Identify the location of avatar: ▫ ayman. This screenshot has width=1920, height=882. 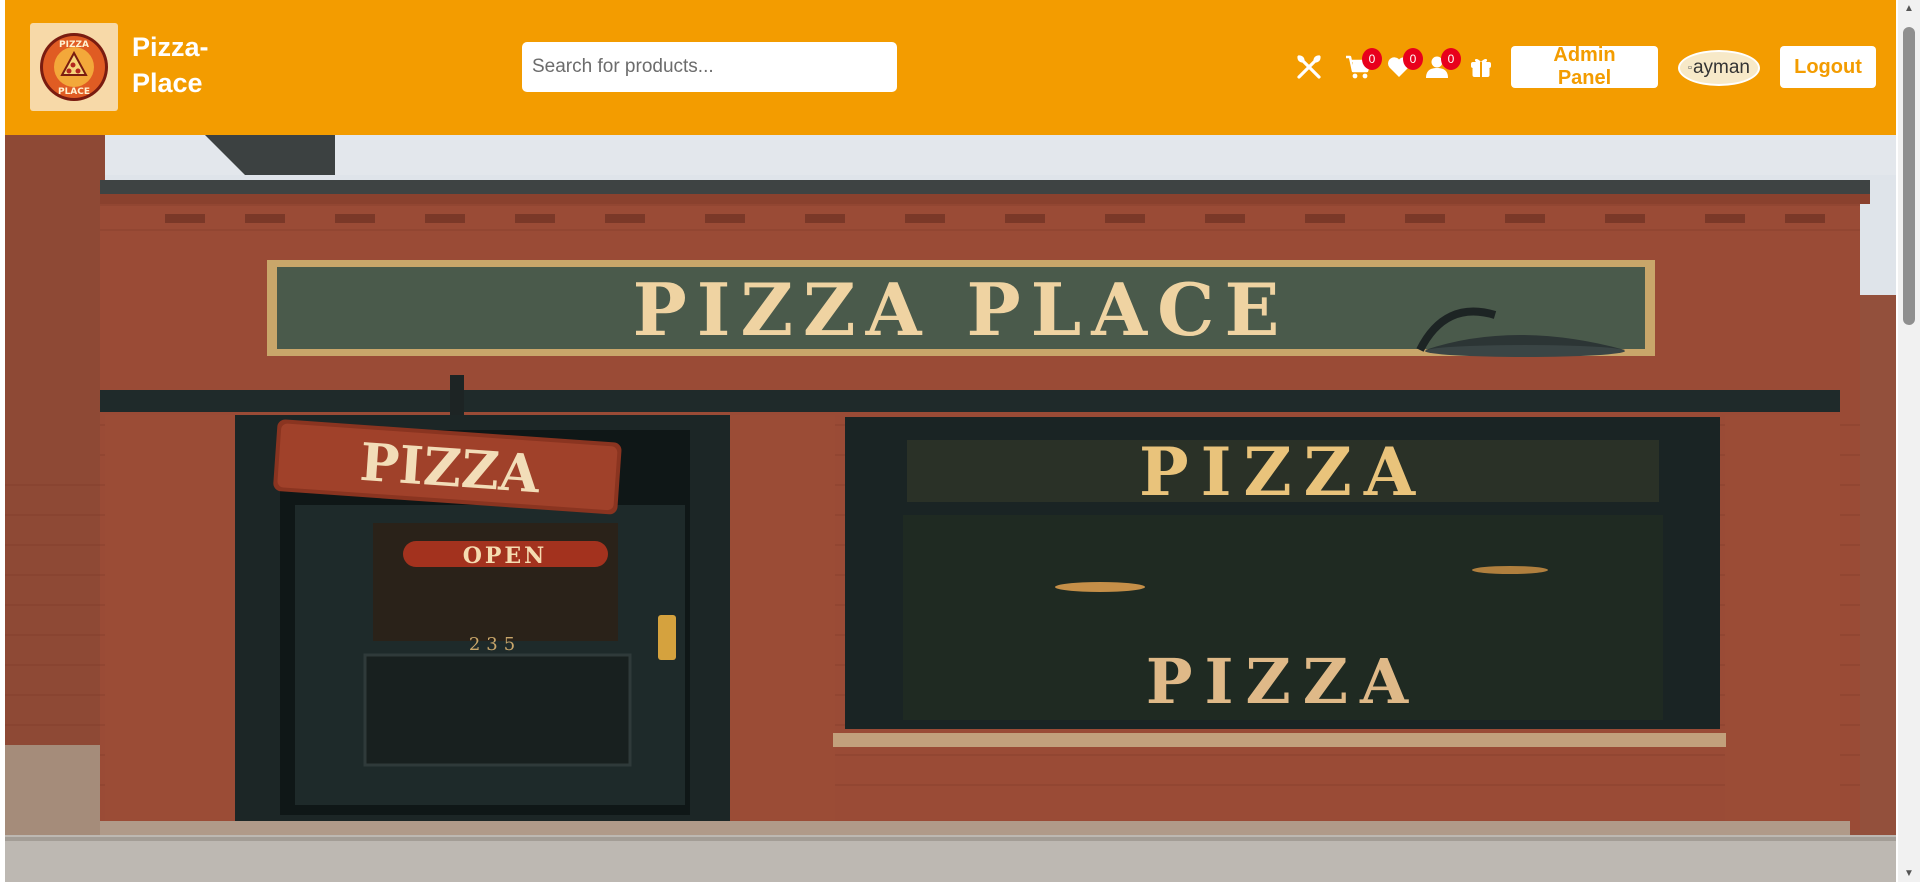
(1719, 68).